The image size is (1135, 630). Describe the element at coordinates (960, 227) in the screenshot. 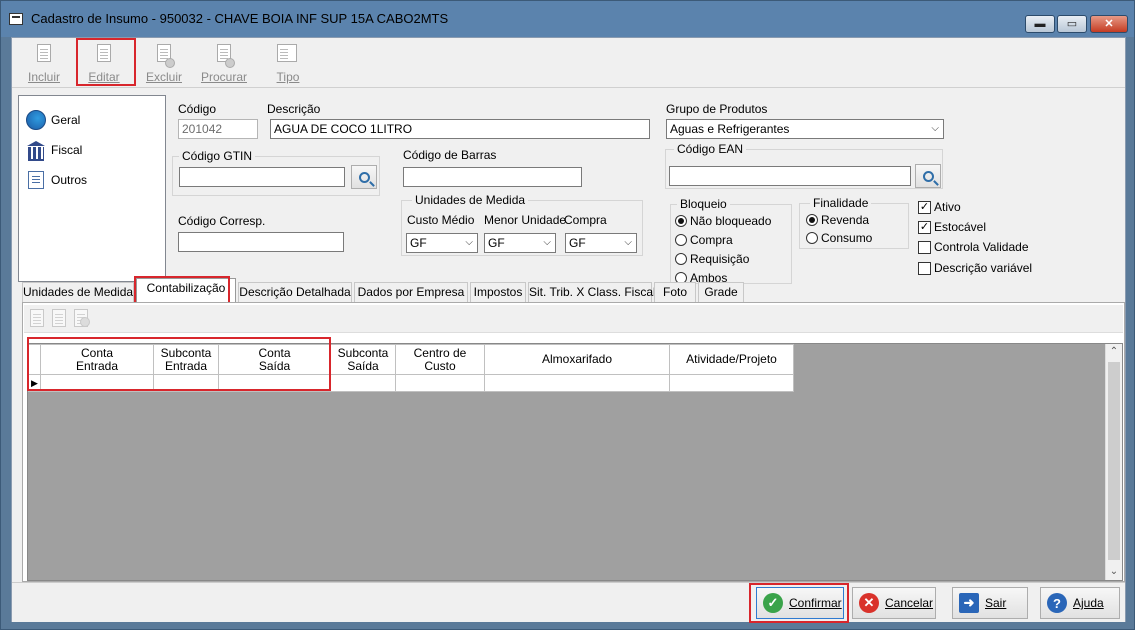

I see `estocavel-label: Estocável` at that location.